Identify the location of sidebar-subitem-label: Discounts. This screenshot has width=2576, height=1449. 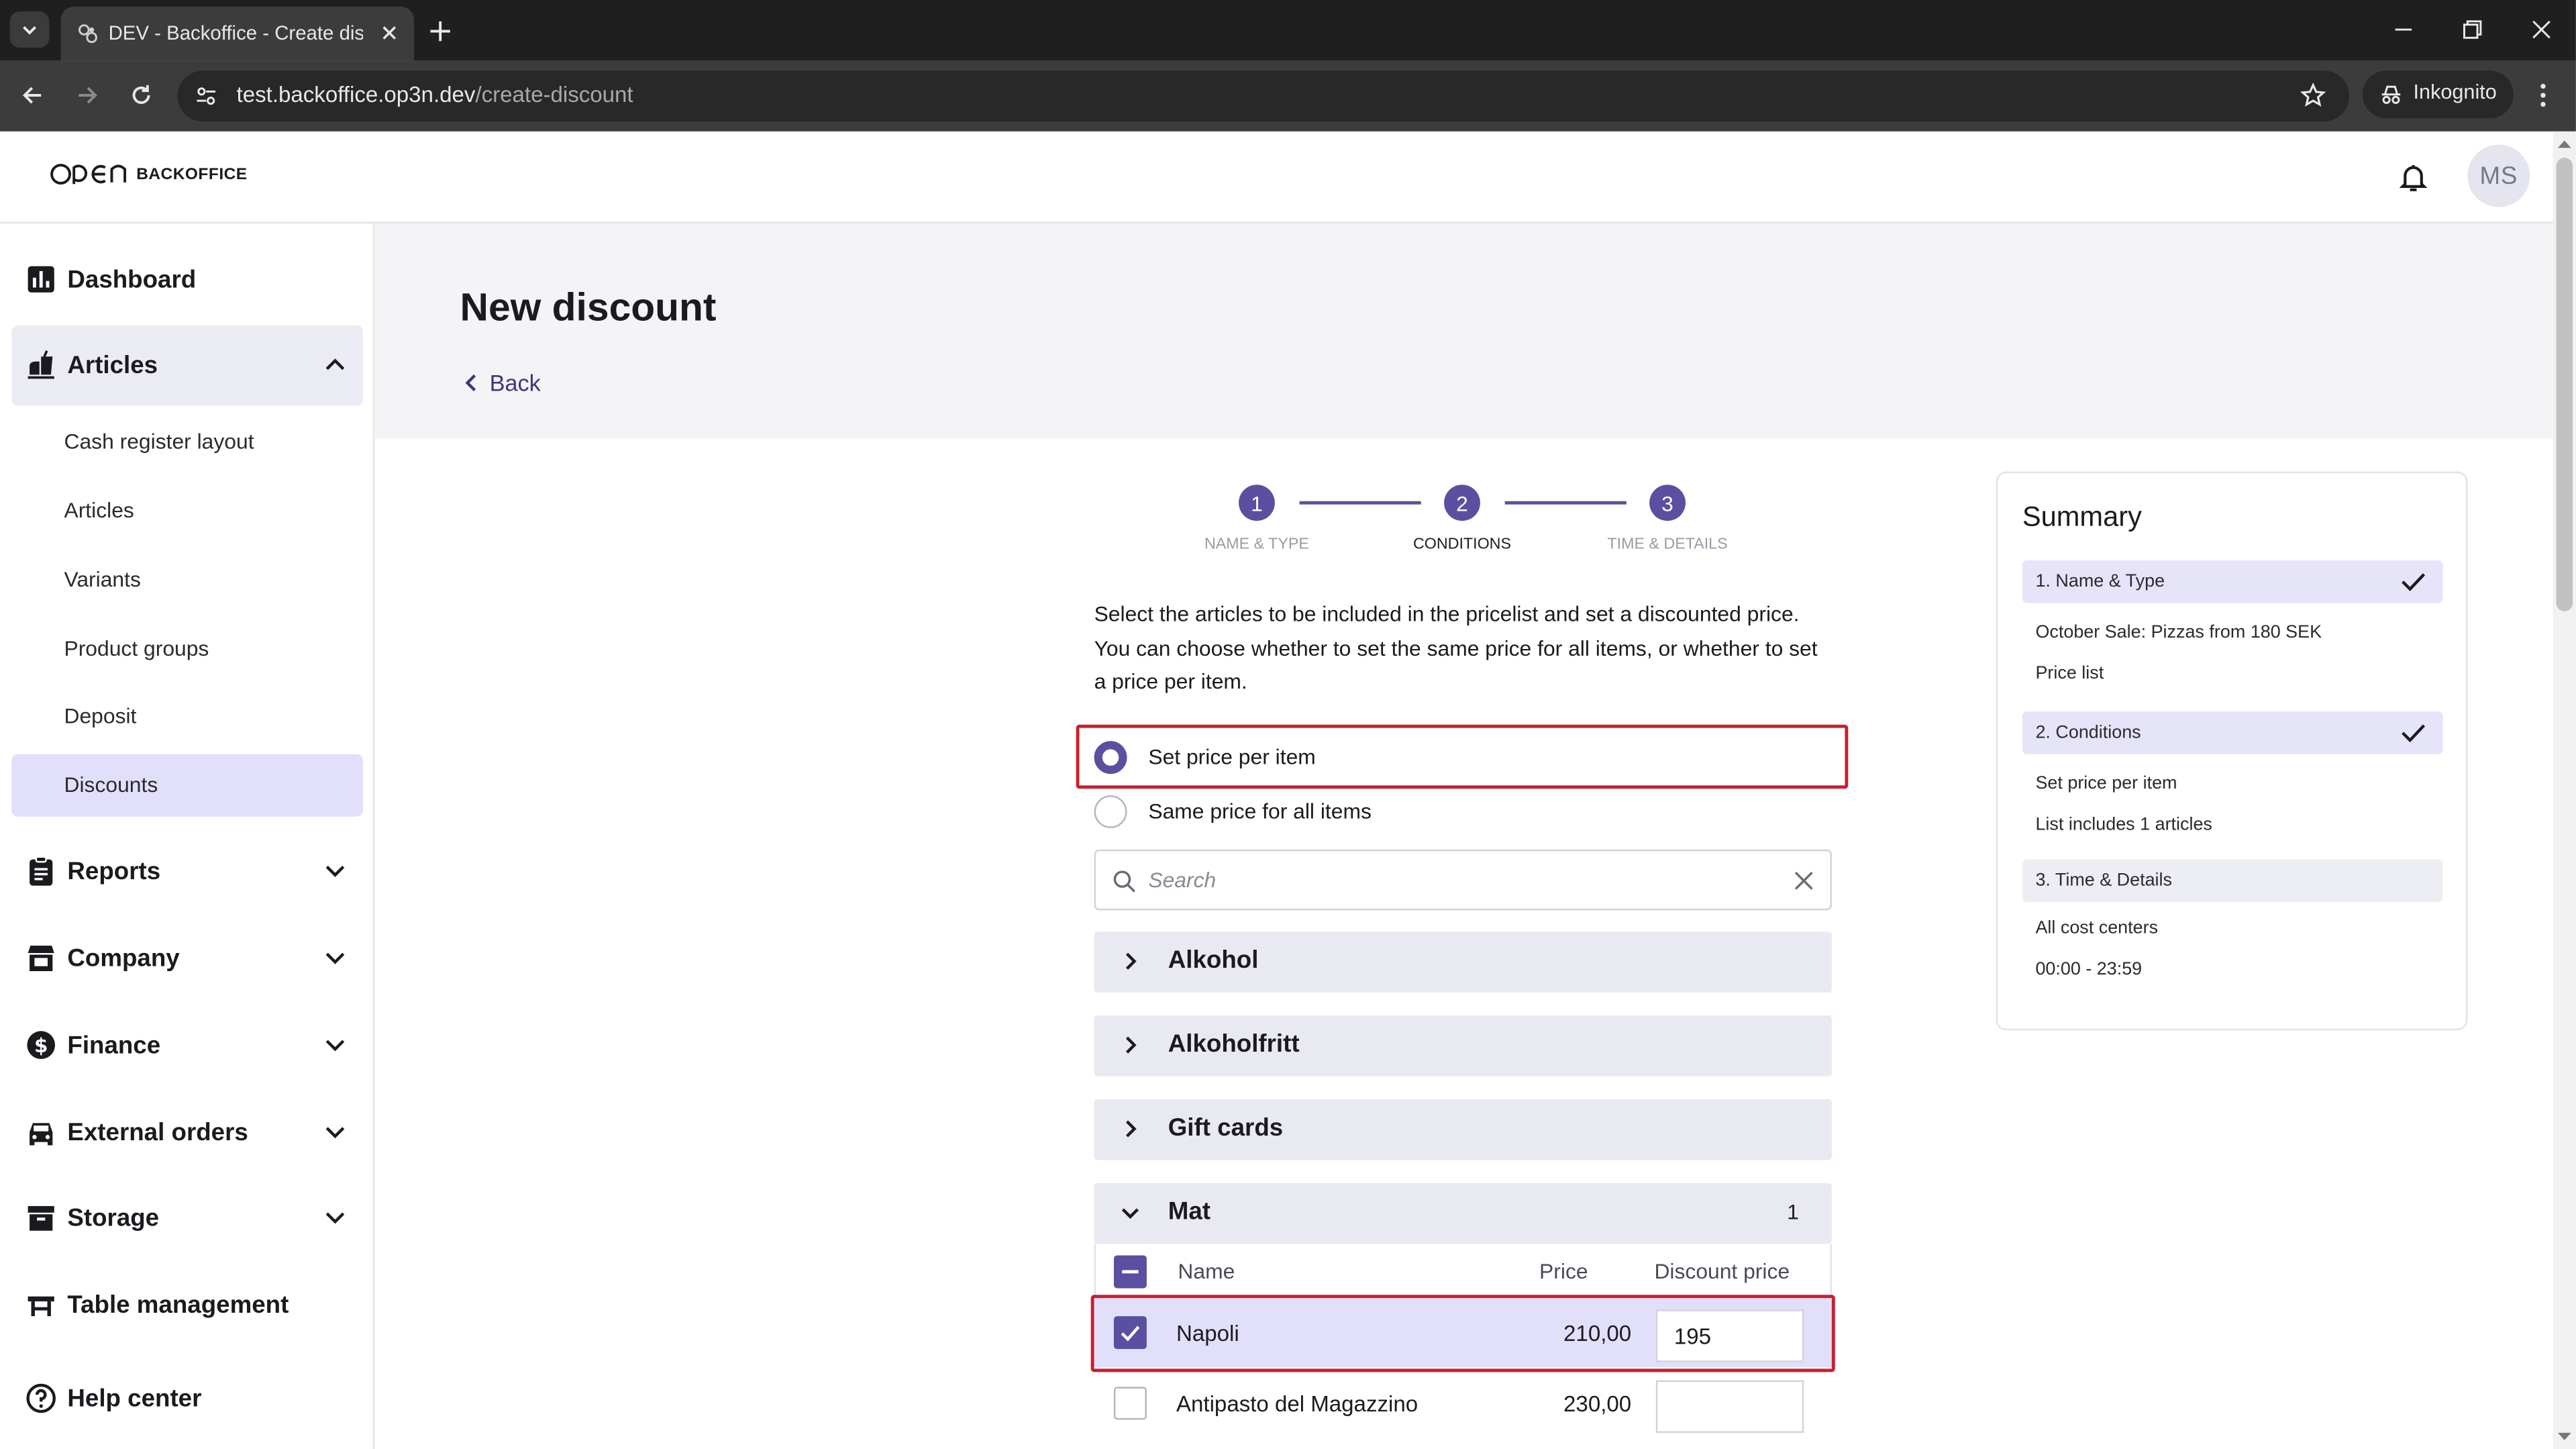
(111, 784).